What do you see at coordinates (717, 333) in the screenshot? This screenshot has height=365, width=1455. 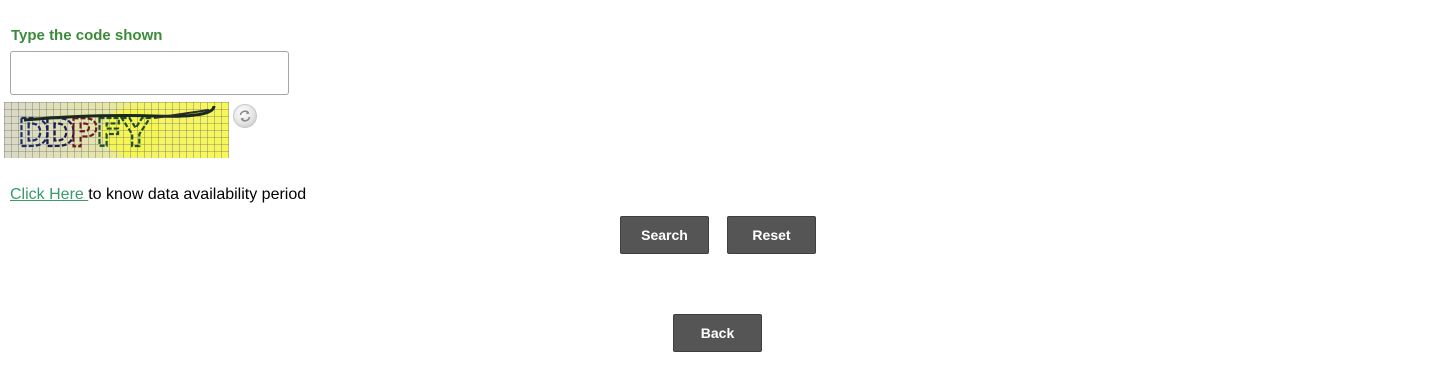 I see `back-button: Back` at bounding box center [717, 333].